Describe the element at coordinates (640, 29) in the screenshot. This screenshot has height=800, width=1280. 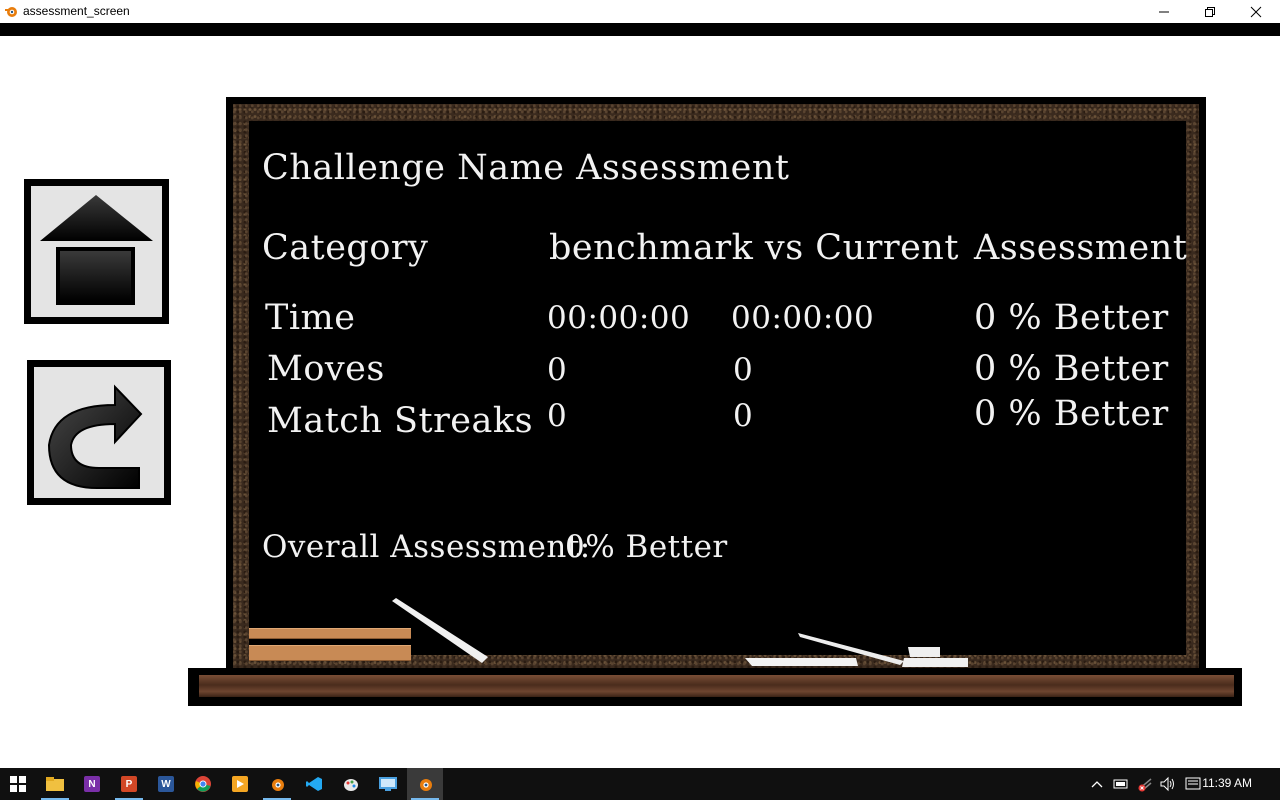
I see `header-strip` at that location.